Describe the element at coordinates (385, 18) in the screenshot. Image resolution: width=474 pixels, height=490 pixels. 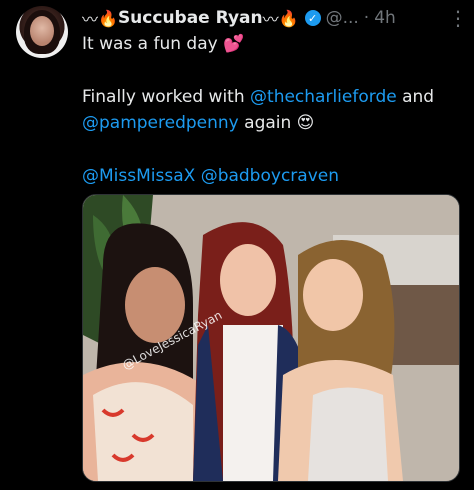
I see `timestamp: 4h` at that location.